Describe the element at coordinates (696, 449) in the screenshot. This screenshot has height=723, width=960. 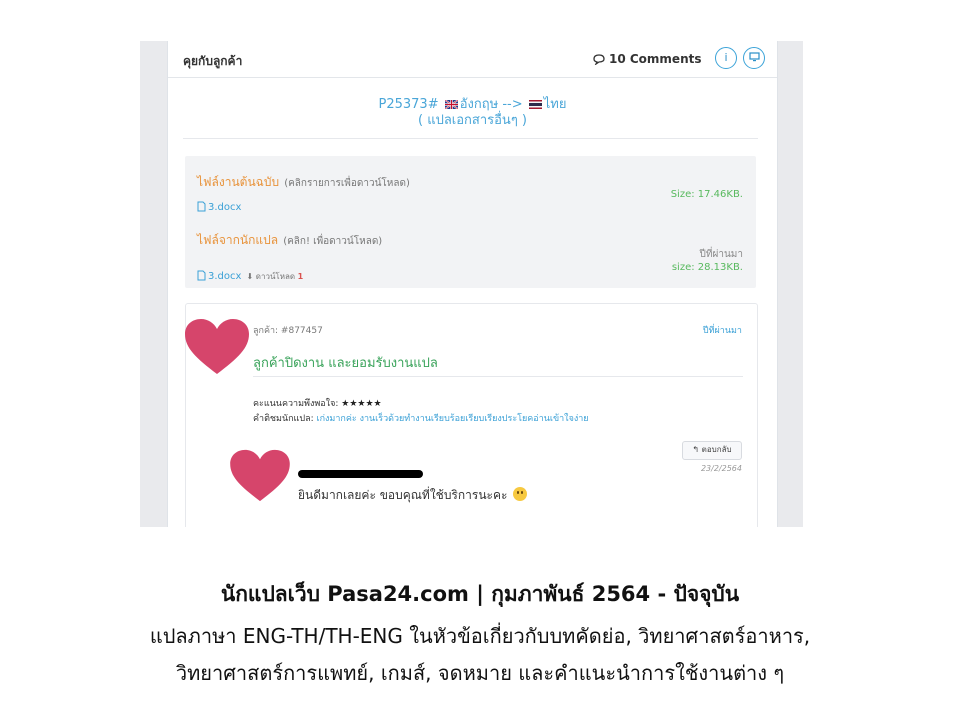
I see `reply-icon: ↰` at that location.